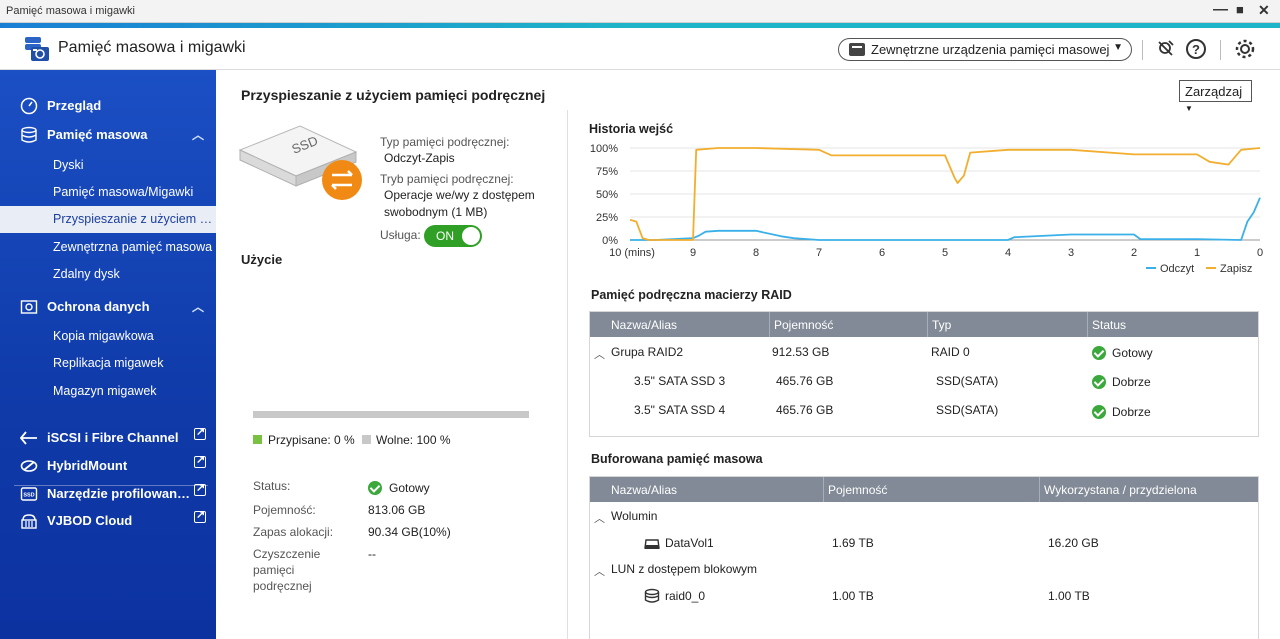 The width and height of the screenshot is (1280, 639). What do you see at coordinates (1142, 50) in the screenshot?
I see `header-divider` at bounding box center [1142, 50].